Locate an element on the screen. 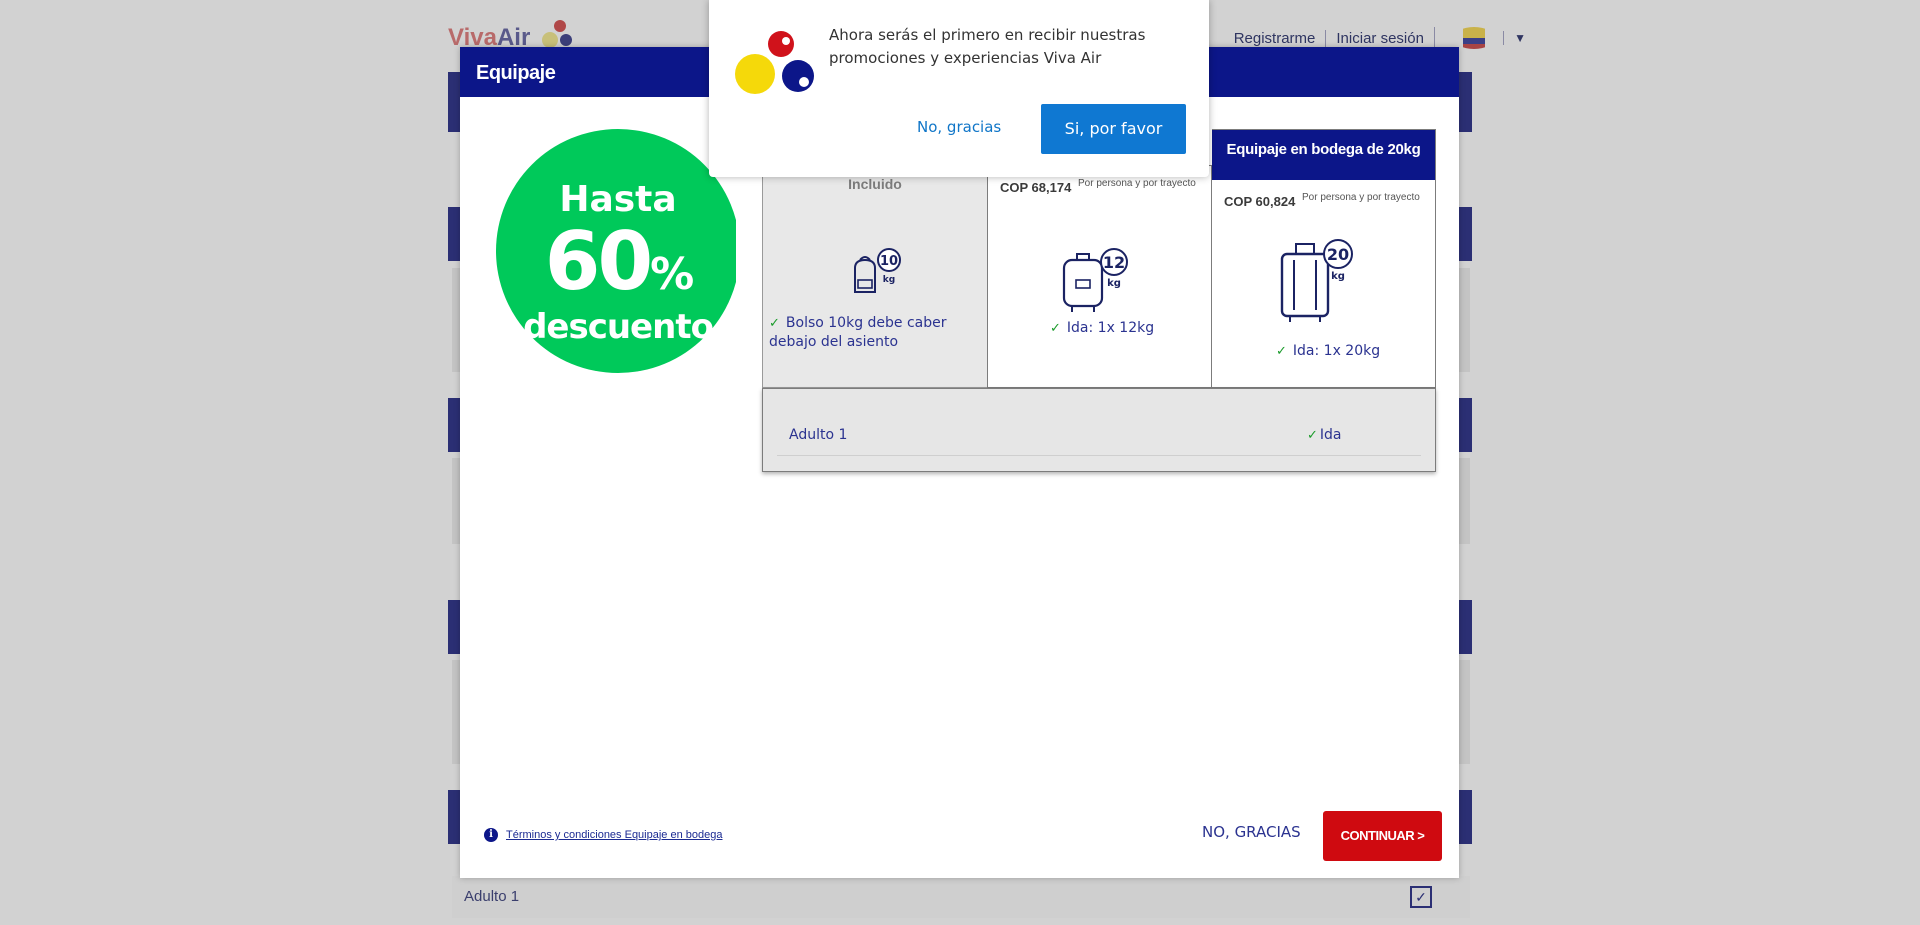 The width and height of the screenshot is (1920, 925). register-link: Registrarme is located at coordinates (1275, 38).